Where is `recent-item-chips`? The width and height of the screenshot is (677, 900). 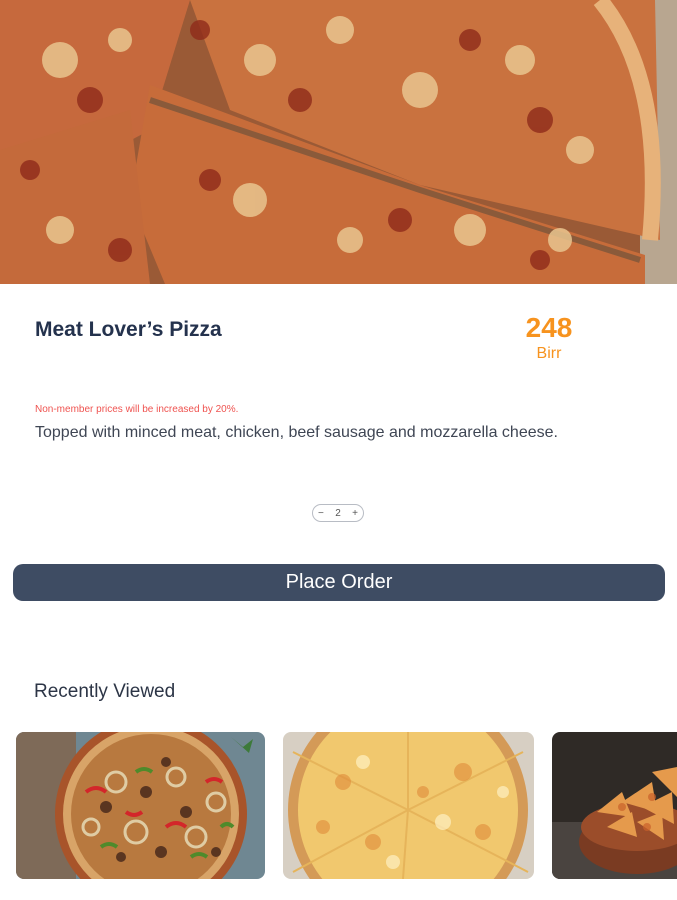 recent-item-chips is located at coordinates (614, 805).